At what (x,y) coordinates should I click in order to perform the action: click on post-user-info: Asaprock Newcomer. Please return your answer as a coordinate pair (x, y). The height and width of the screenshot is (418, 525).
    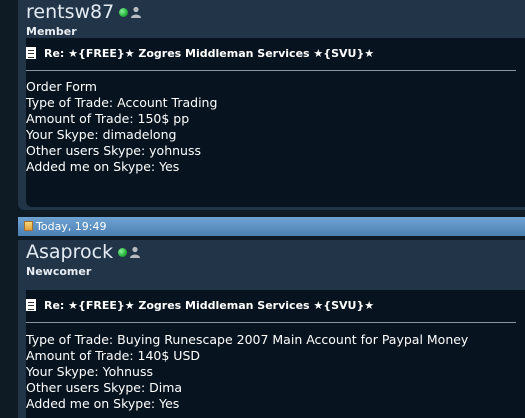
    Looking at the image, I should click on (83, 259).